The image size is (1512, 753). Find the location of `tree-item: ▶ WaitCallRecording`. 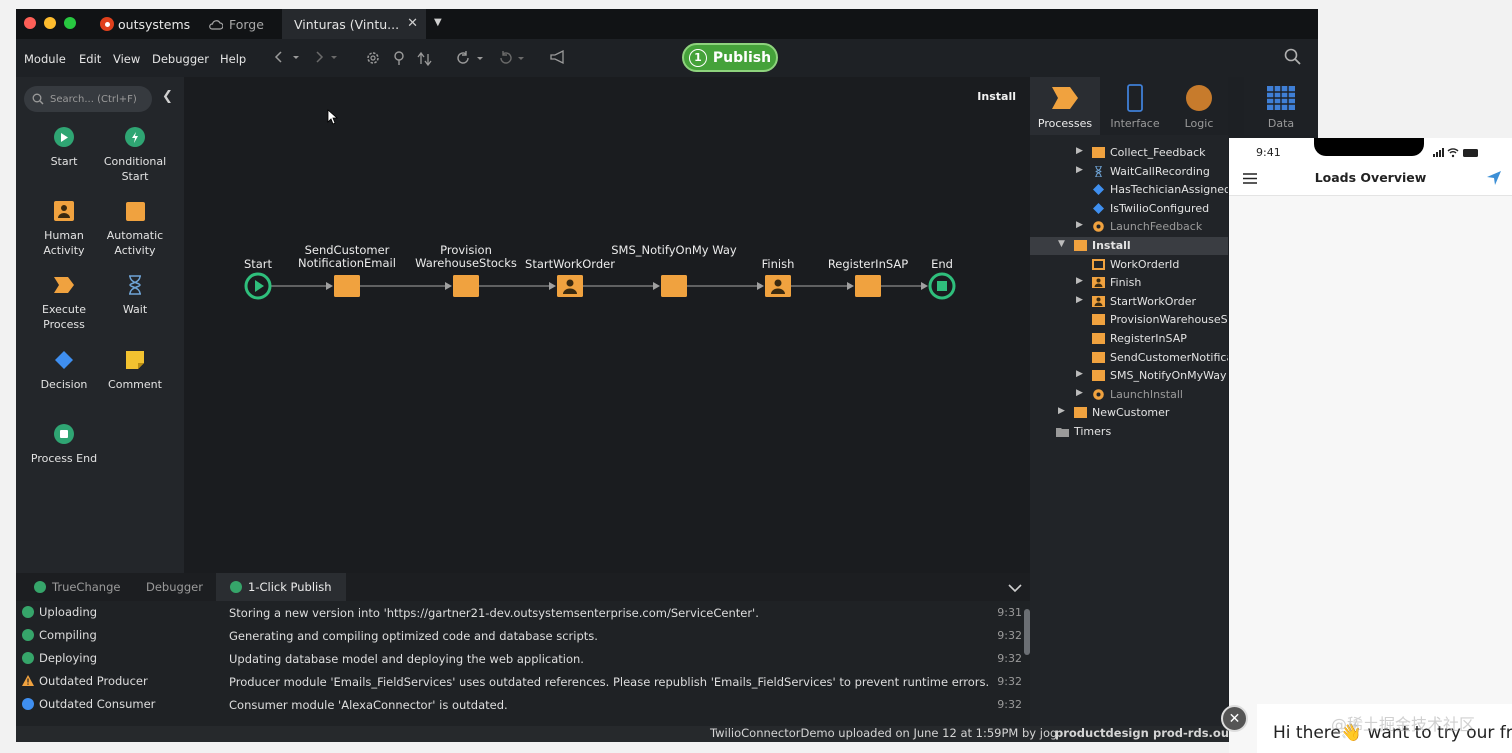

tree-item: ▶ WaitCallRecording is located at coordinates (1129, 172).